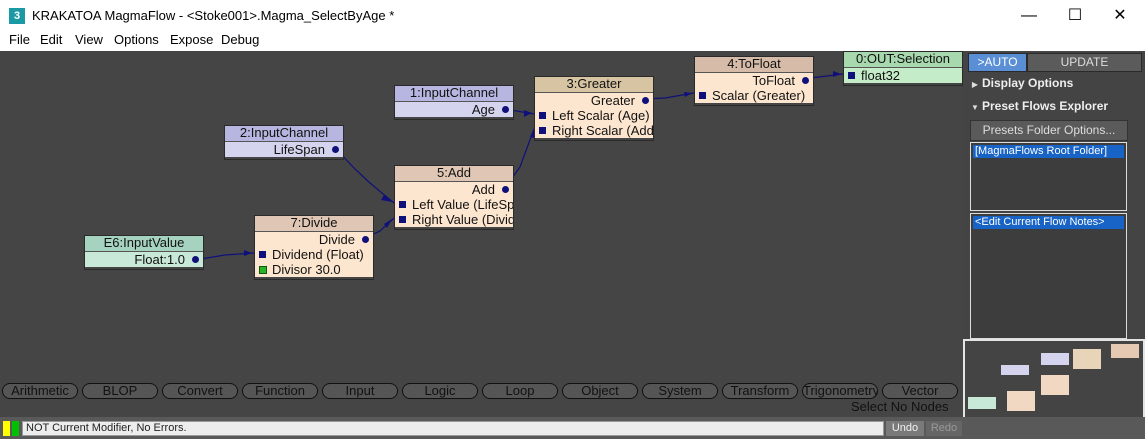  I want to click on minimap-node-divide, so click(1021, 401).